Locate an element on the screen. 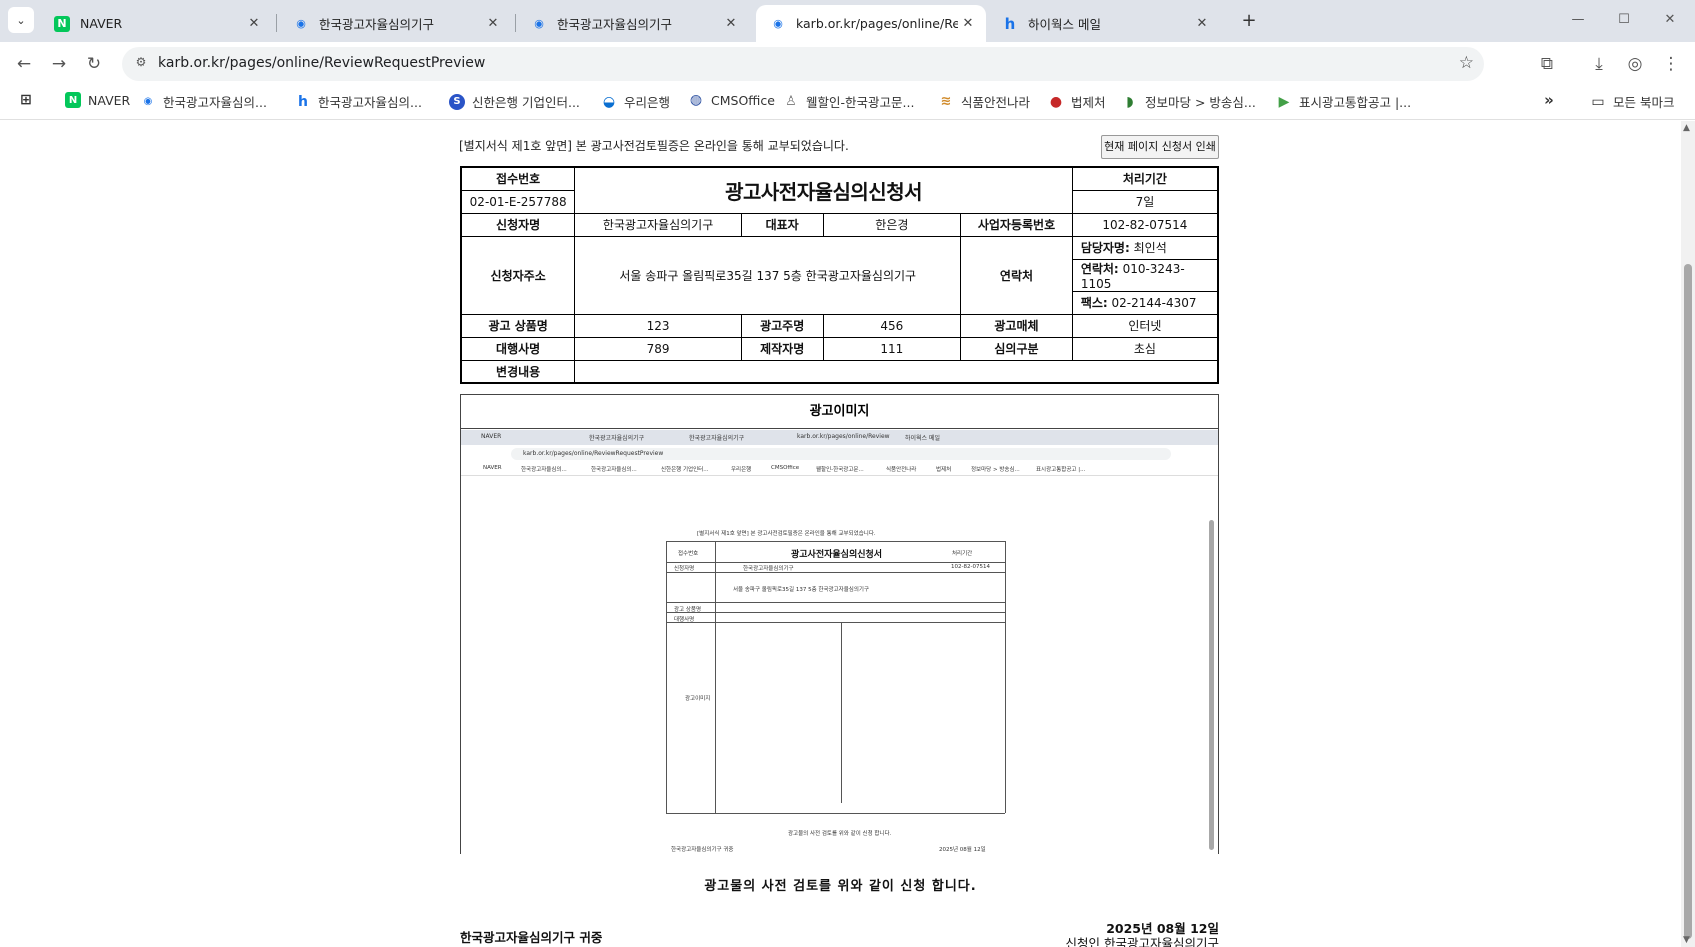 The image size is (1695, 947). maximize-button: ☐ is located at coordinates (1624, 20).